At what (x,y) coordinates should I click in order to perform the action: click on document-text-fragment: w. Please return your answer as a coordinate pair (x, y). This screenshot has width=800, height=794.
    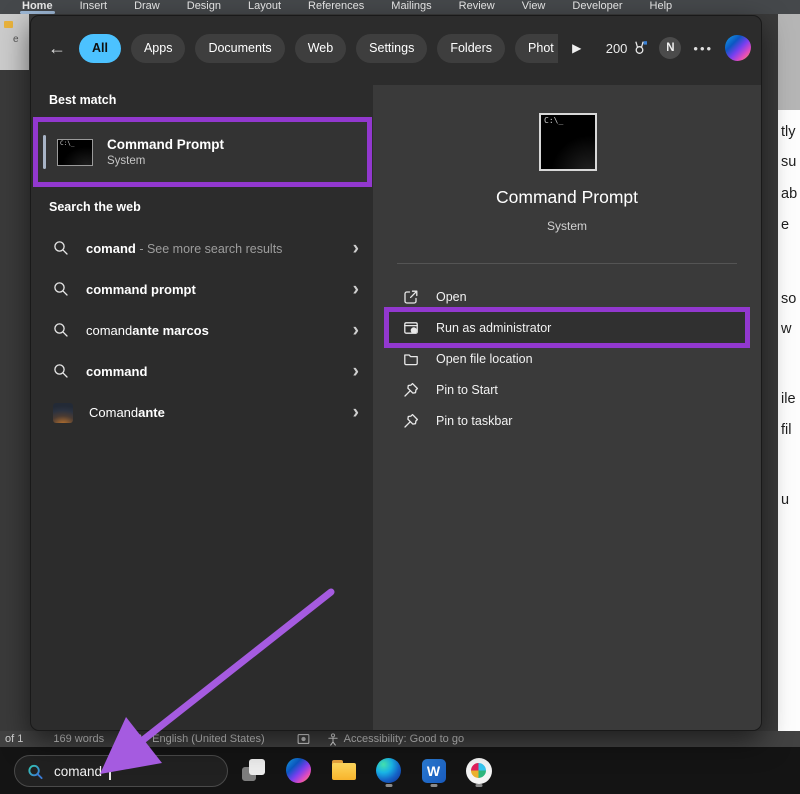
    Looking at the image, I should click on (786, 329).